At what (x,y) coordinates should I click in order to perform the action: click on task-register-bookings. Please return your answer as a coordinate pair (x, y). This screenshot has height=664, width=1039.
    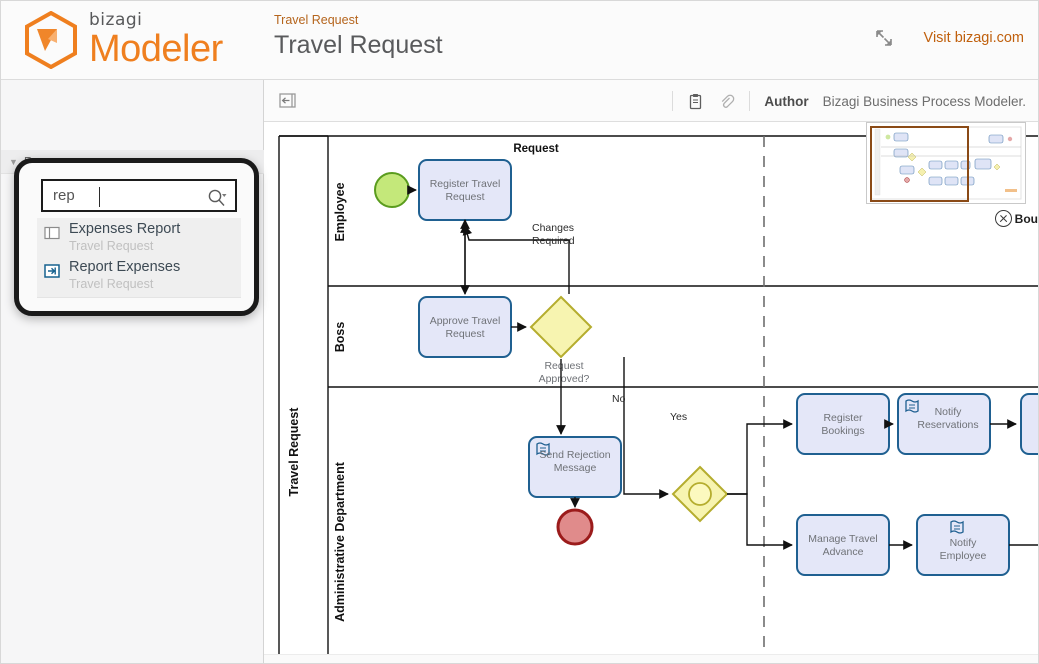
    Looking at the image, I should click on (843, 424).